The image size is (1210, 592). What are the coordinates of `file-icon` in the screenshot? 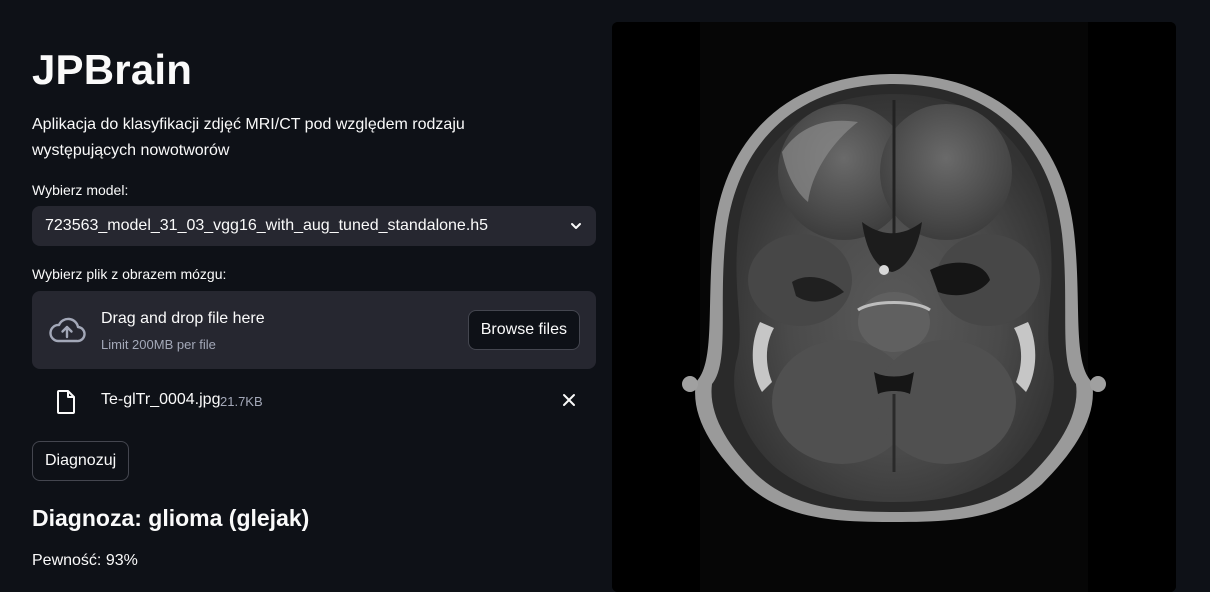 It's located at (66, 402).